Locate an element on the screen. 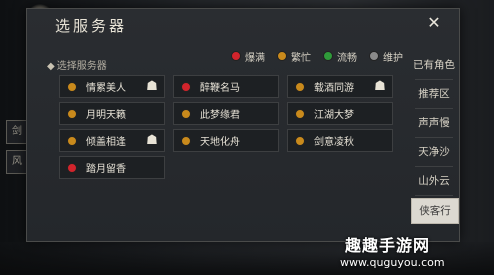 This screenshot has width=494, height=275. legend-label: 爆满 is located at coordinates (255, 58).